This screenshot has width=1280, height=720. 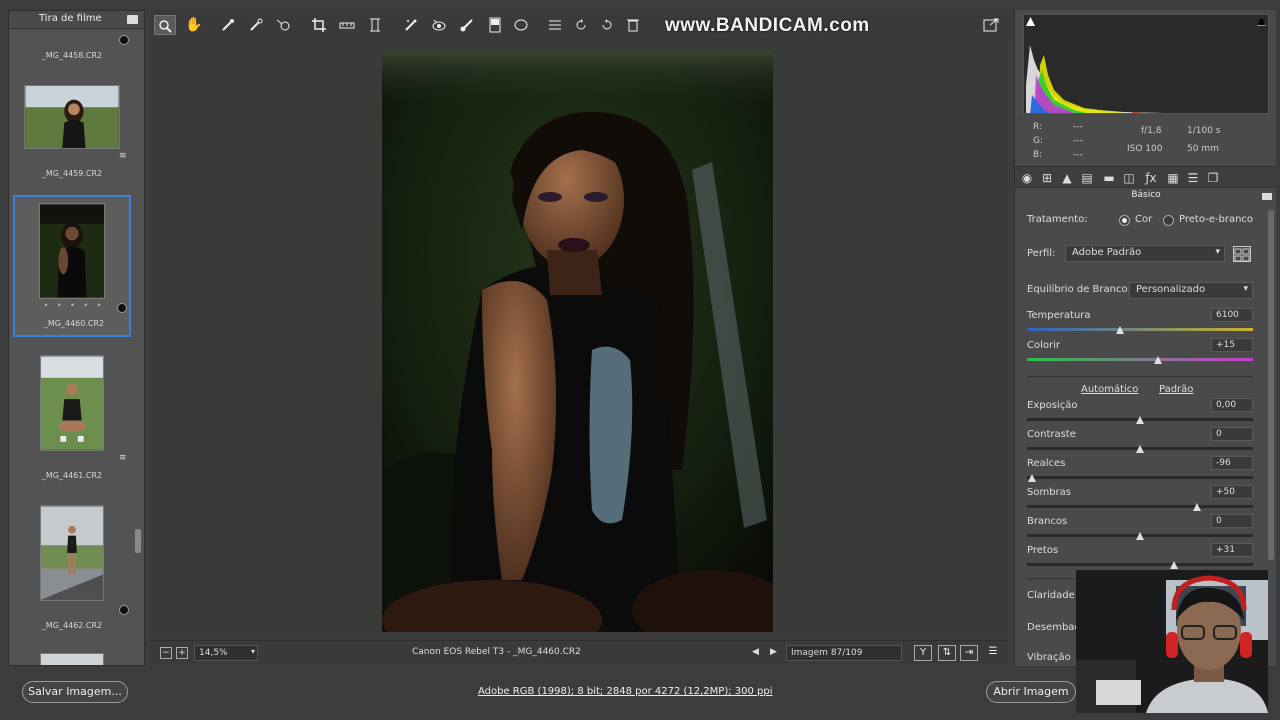 I want to click on filmstrip-item-label: _MG_4462.CR2, so click(x=72, y=625).